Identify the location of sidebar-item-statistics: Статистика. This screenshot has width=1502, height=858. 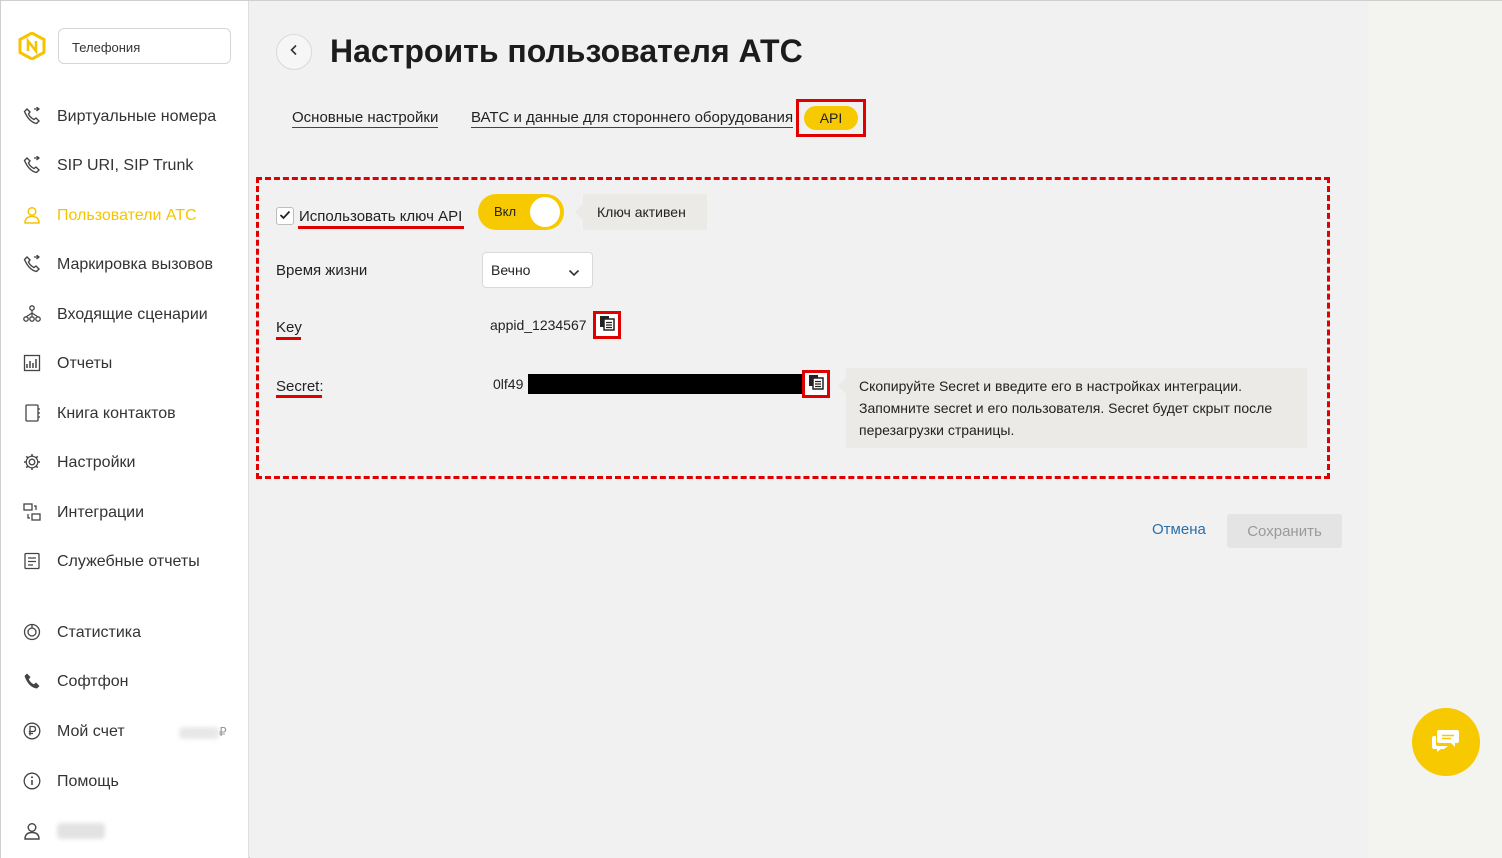
(125, 632).